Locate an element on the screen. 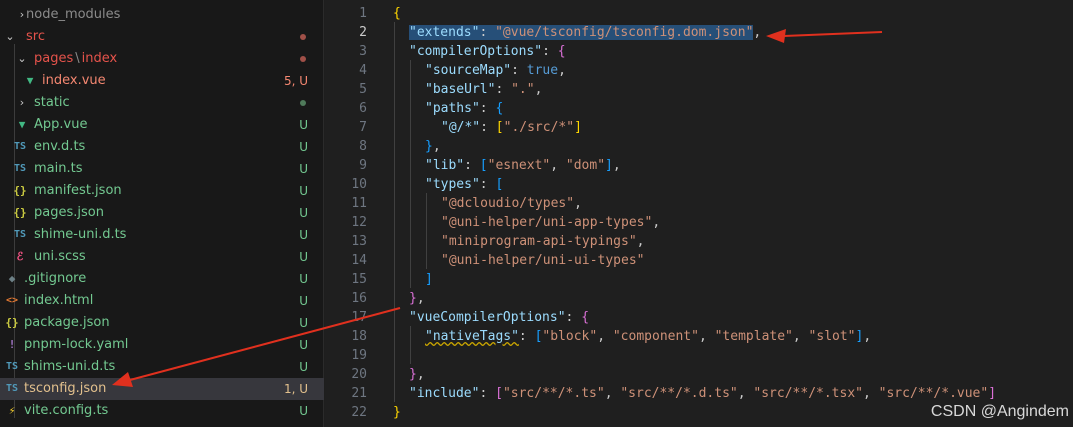 Image resolution: width=1073 pixels, height=427 pixels. tree-item-label: package.json is located at coordinates (67, 322).